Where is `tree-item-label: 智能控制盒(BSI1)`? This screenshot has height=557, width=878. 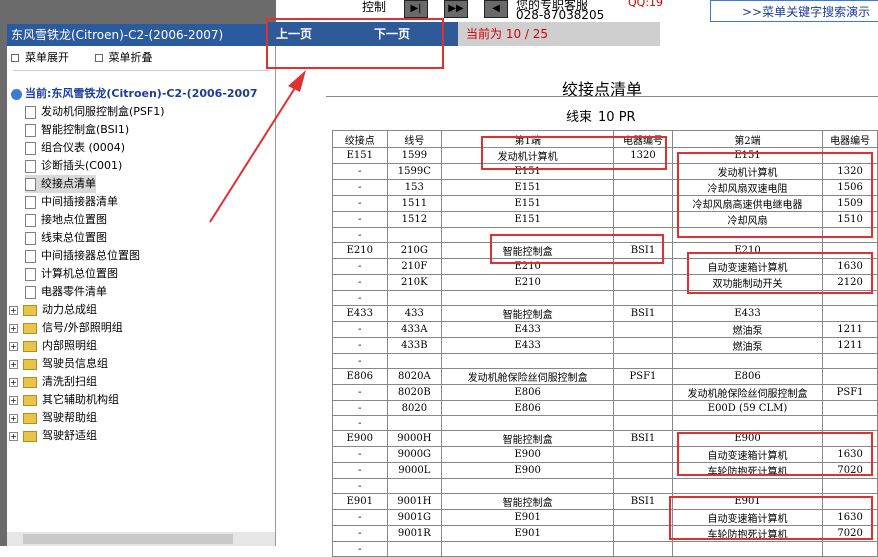
tree-item-label: 智能控制盒(BSI1) is located at coordinates (85, 129).